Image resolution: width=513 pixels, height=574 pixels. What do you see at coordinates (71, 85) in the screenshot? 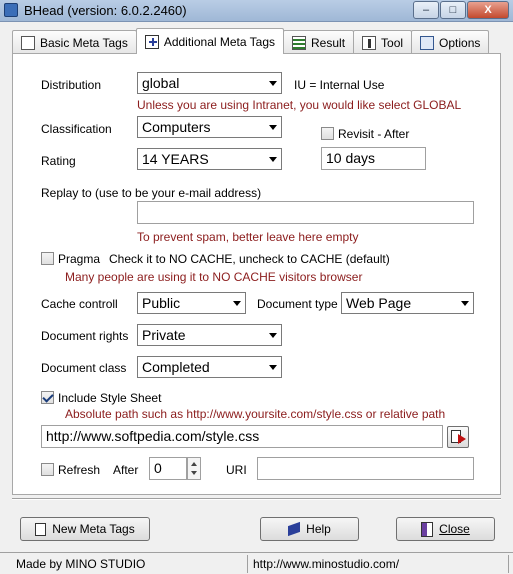
I see `distribution-label: Distribution` at bounding box center [71, 85].